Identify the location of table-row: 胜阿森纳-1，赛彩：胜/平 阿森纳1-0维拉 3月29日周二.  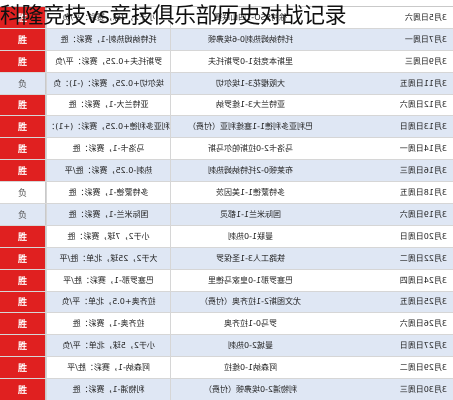
(226, 368).